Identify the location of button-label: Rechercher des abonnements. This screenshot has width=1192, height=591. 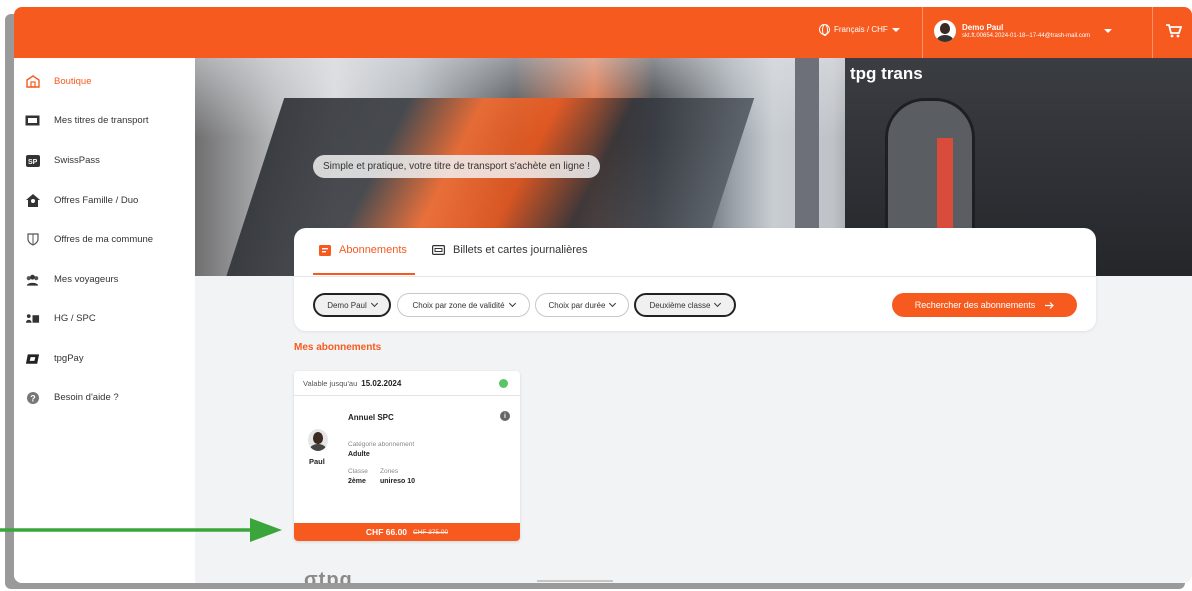
(975, 305).